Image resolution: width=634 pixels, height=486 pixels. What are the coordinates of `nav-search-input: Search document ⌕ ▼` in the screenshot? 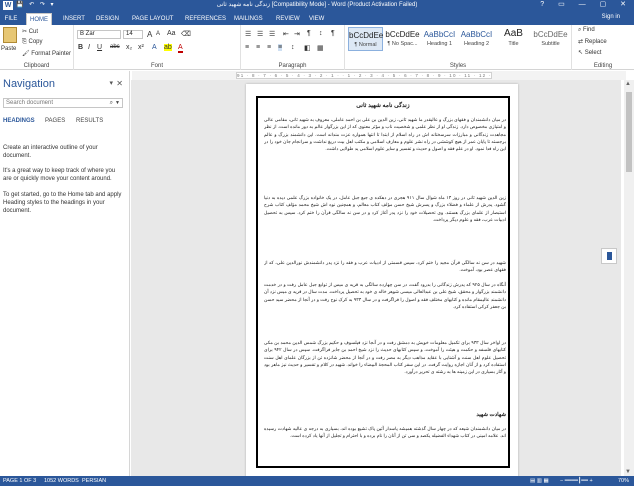 It's located at (63, 103).